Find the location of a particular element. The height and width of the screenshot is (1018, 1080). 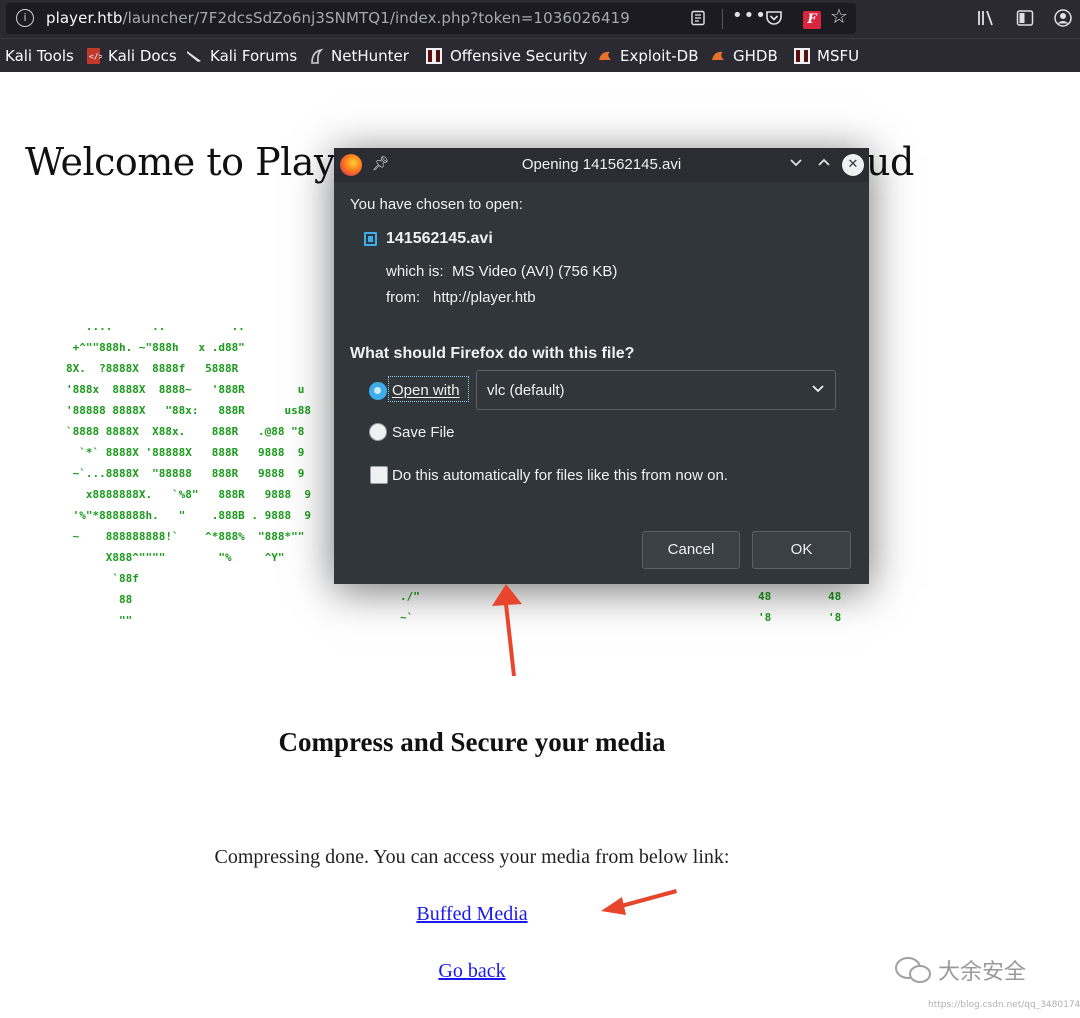

watermark-url: https://blog.csdn.net/qq_34801745 is located at coordinates (1004, 1005).